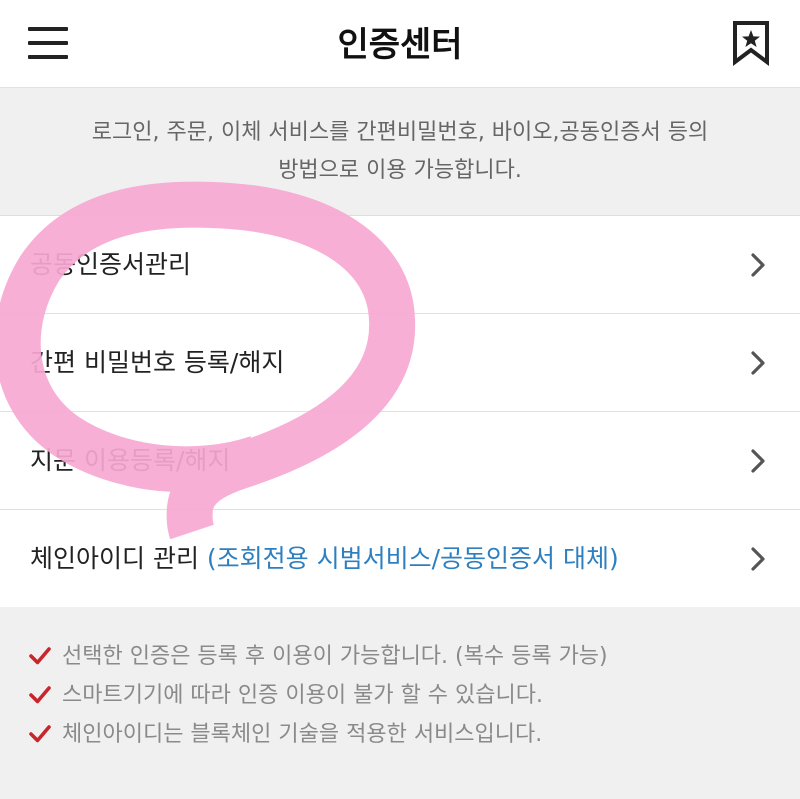  I want to click on footer-note: 선택한 인증은 등록 후 이용이 가능합니다. (복수 등록 가능), so click(400, 661).